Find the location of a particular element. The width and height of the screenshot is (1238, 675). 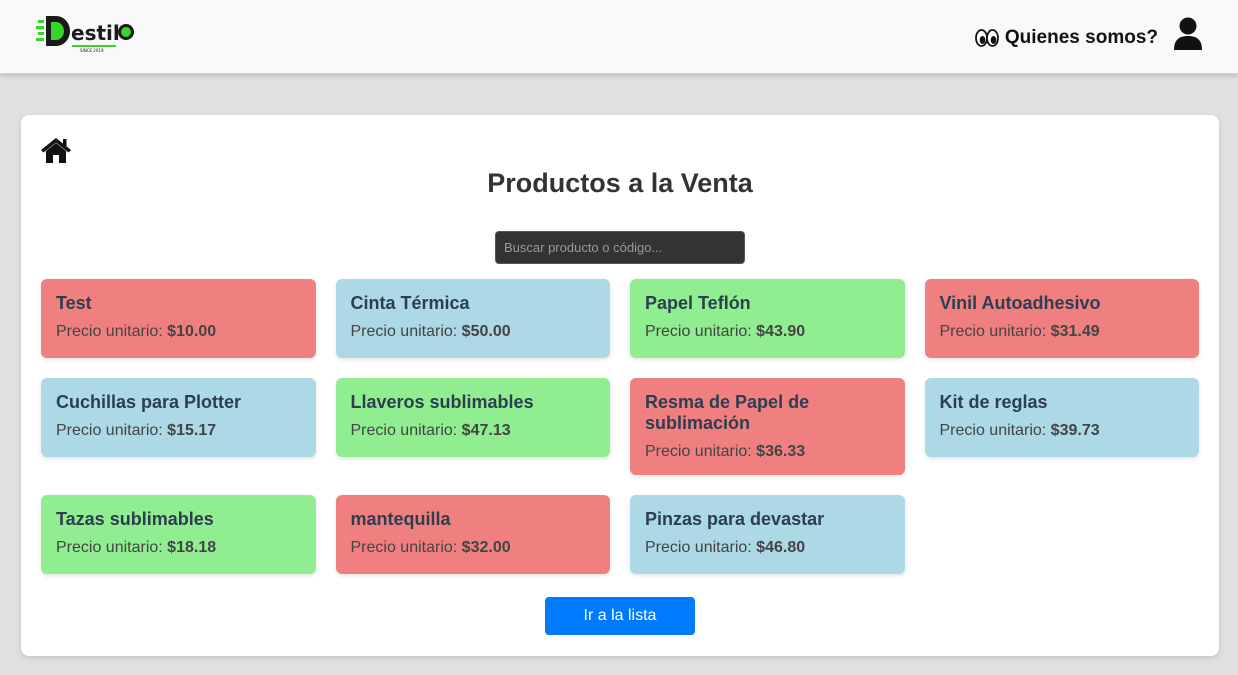

product-card: mantequilla Precio unitario: $32.00 is located at coordinates (472, 534).